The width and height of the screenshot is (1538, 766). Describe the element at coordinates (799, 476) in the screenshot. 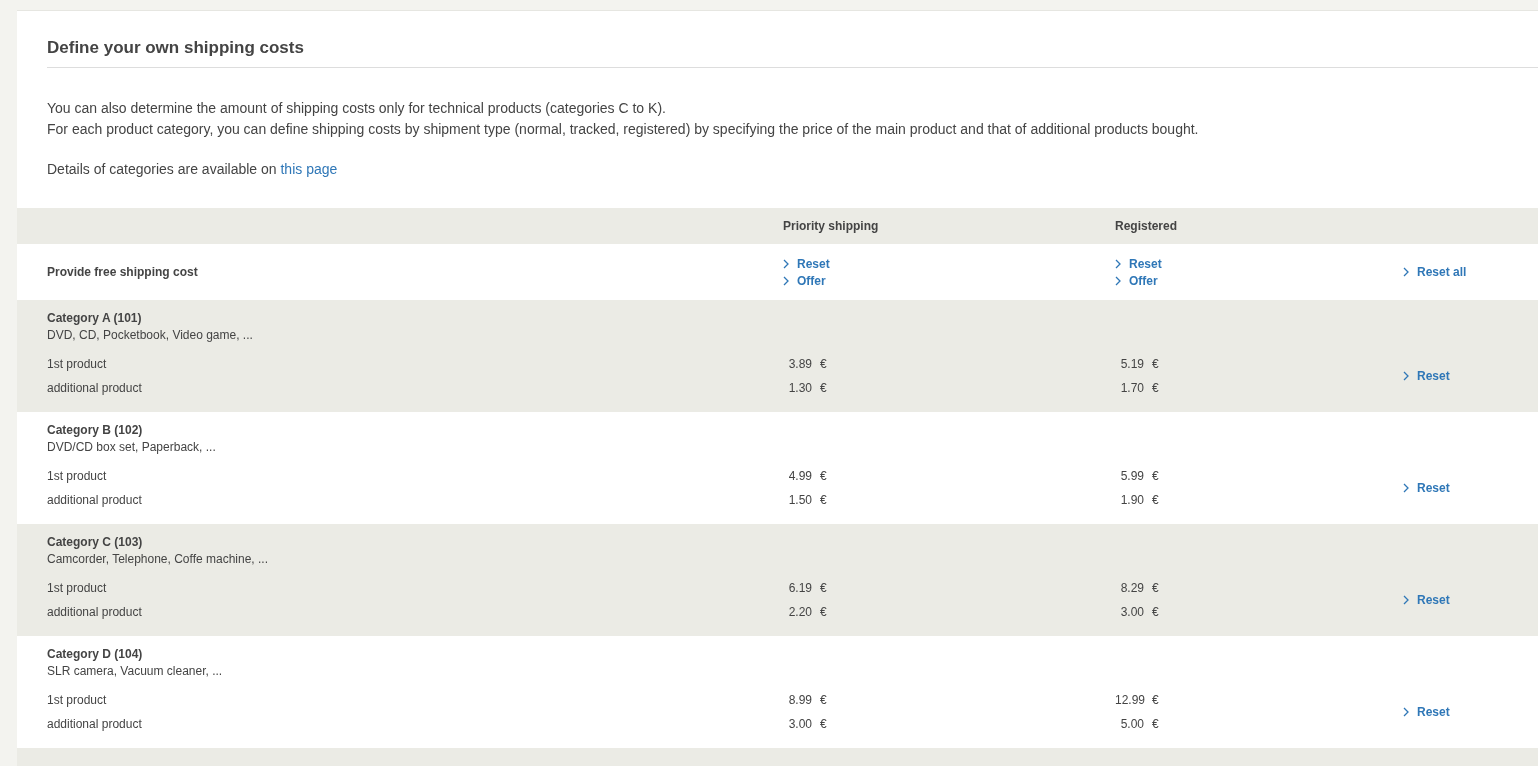

I see `price-value: 4.99` at that location.